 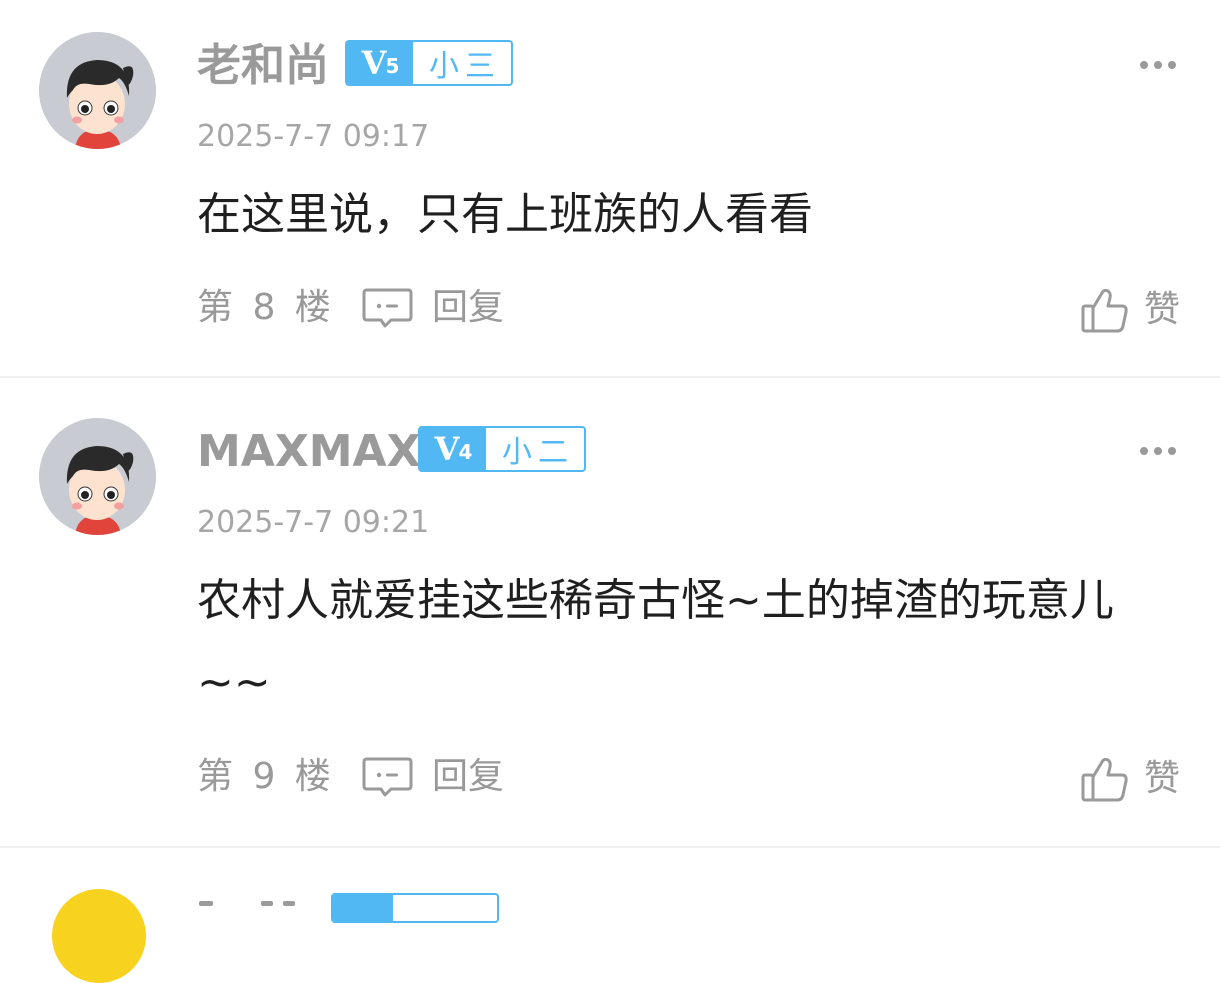 What do you see at coordinates (655, 641) in the screenshot?
I see `comment-text: 农村人就爱挂这些稀奇古怪~土的掉渣的玩意儿~~` at bounding box center [655, 641].